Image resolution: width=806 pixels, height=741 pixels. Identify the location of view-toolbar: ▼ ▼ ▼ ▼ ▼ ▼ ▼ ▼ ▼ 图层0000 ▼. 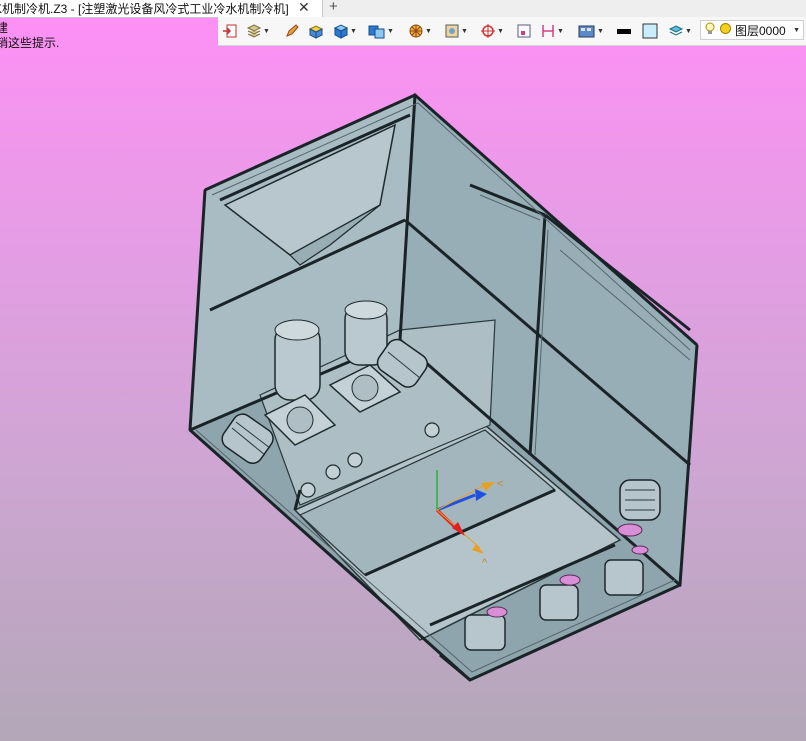
(512, 31).